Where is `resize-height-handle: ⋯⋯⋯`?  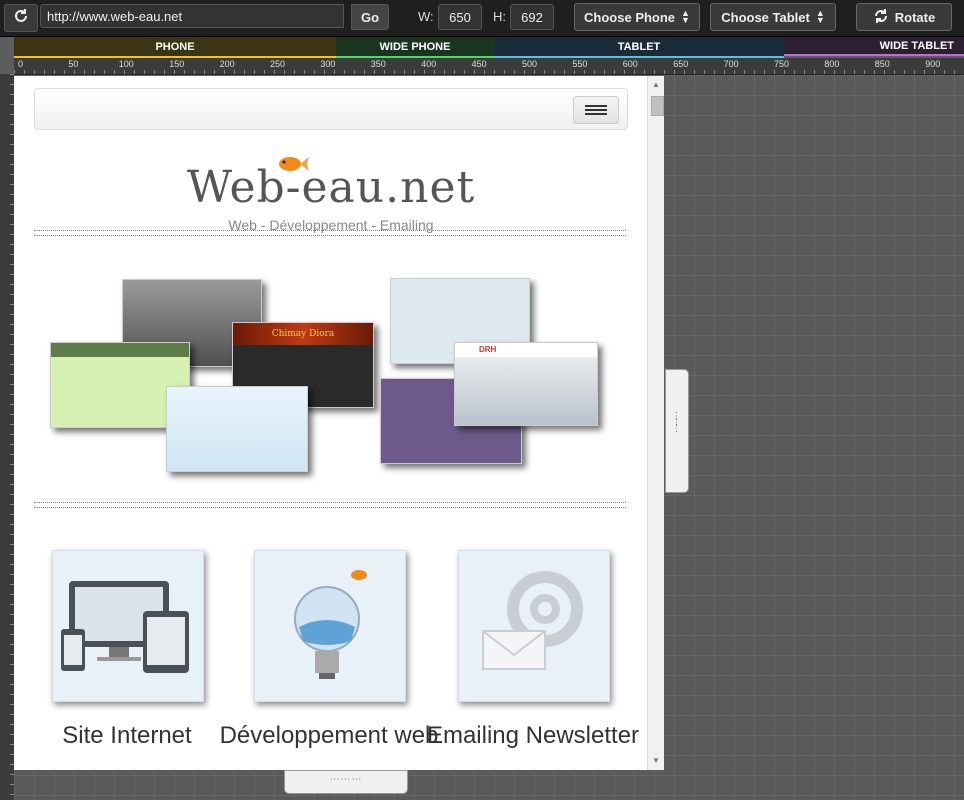
resize-height-handle: ⋯⋯⋯ is located at coordinates (346, 782).